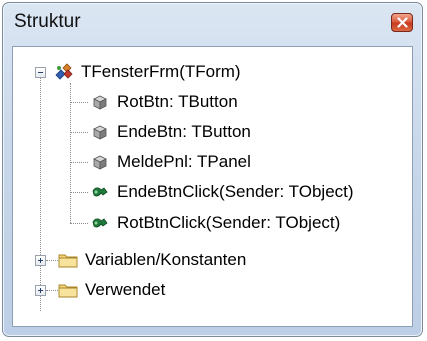 Image resolution: width=427 pixels, height=341 pixels. I want to click on tree-node-rotbtn: RotBtn: TButton, so click(164, 102).